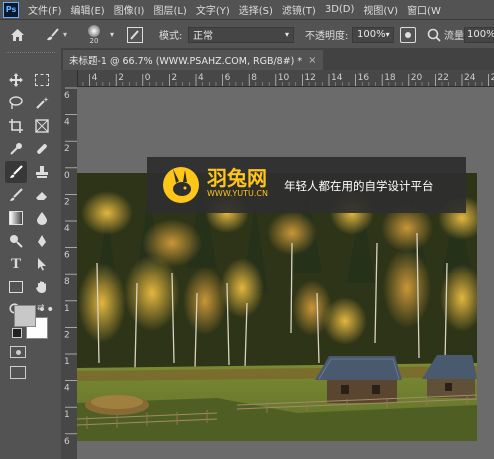 This screenshot has width=494, height=459. Describe the element at coordinates (16, 241) in the screenshot. I see `dodge-tool-icon` at that location.